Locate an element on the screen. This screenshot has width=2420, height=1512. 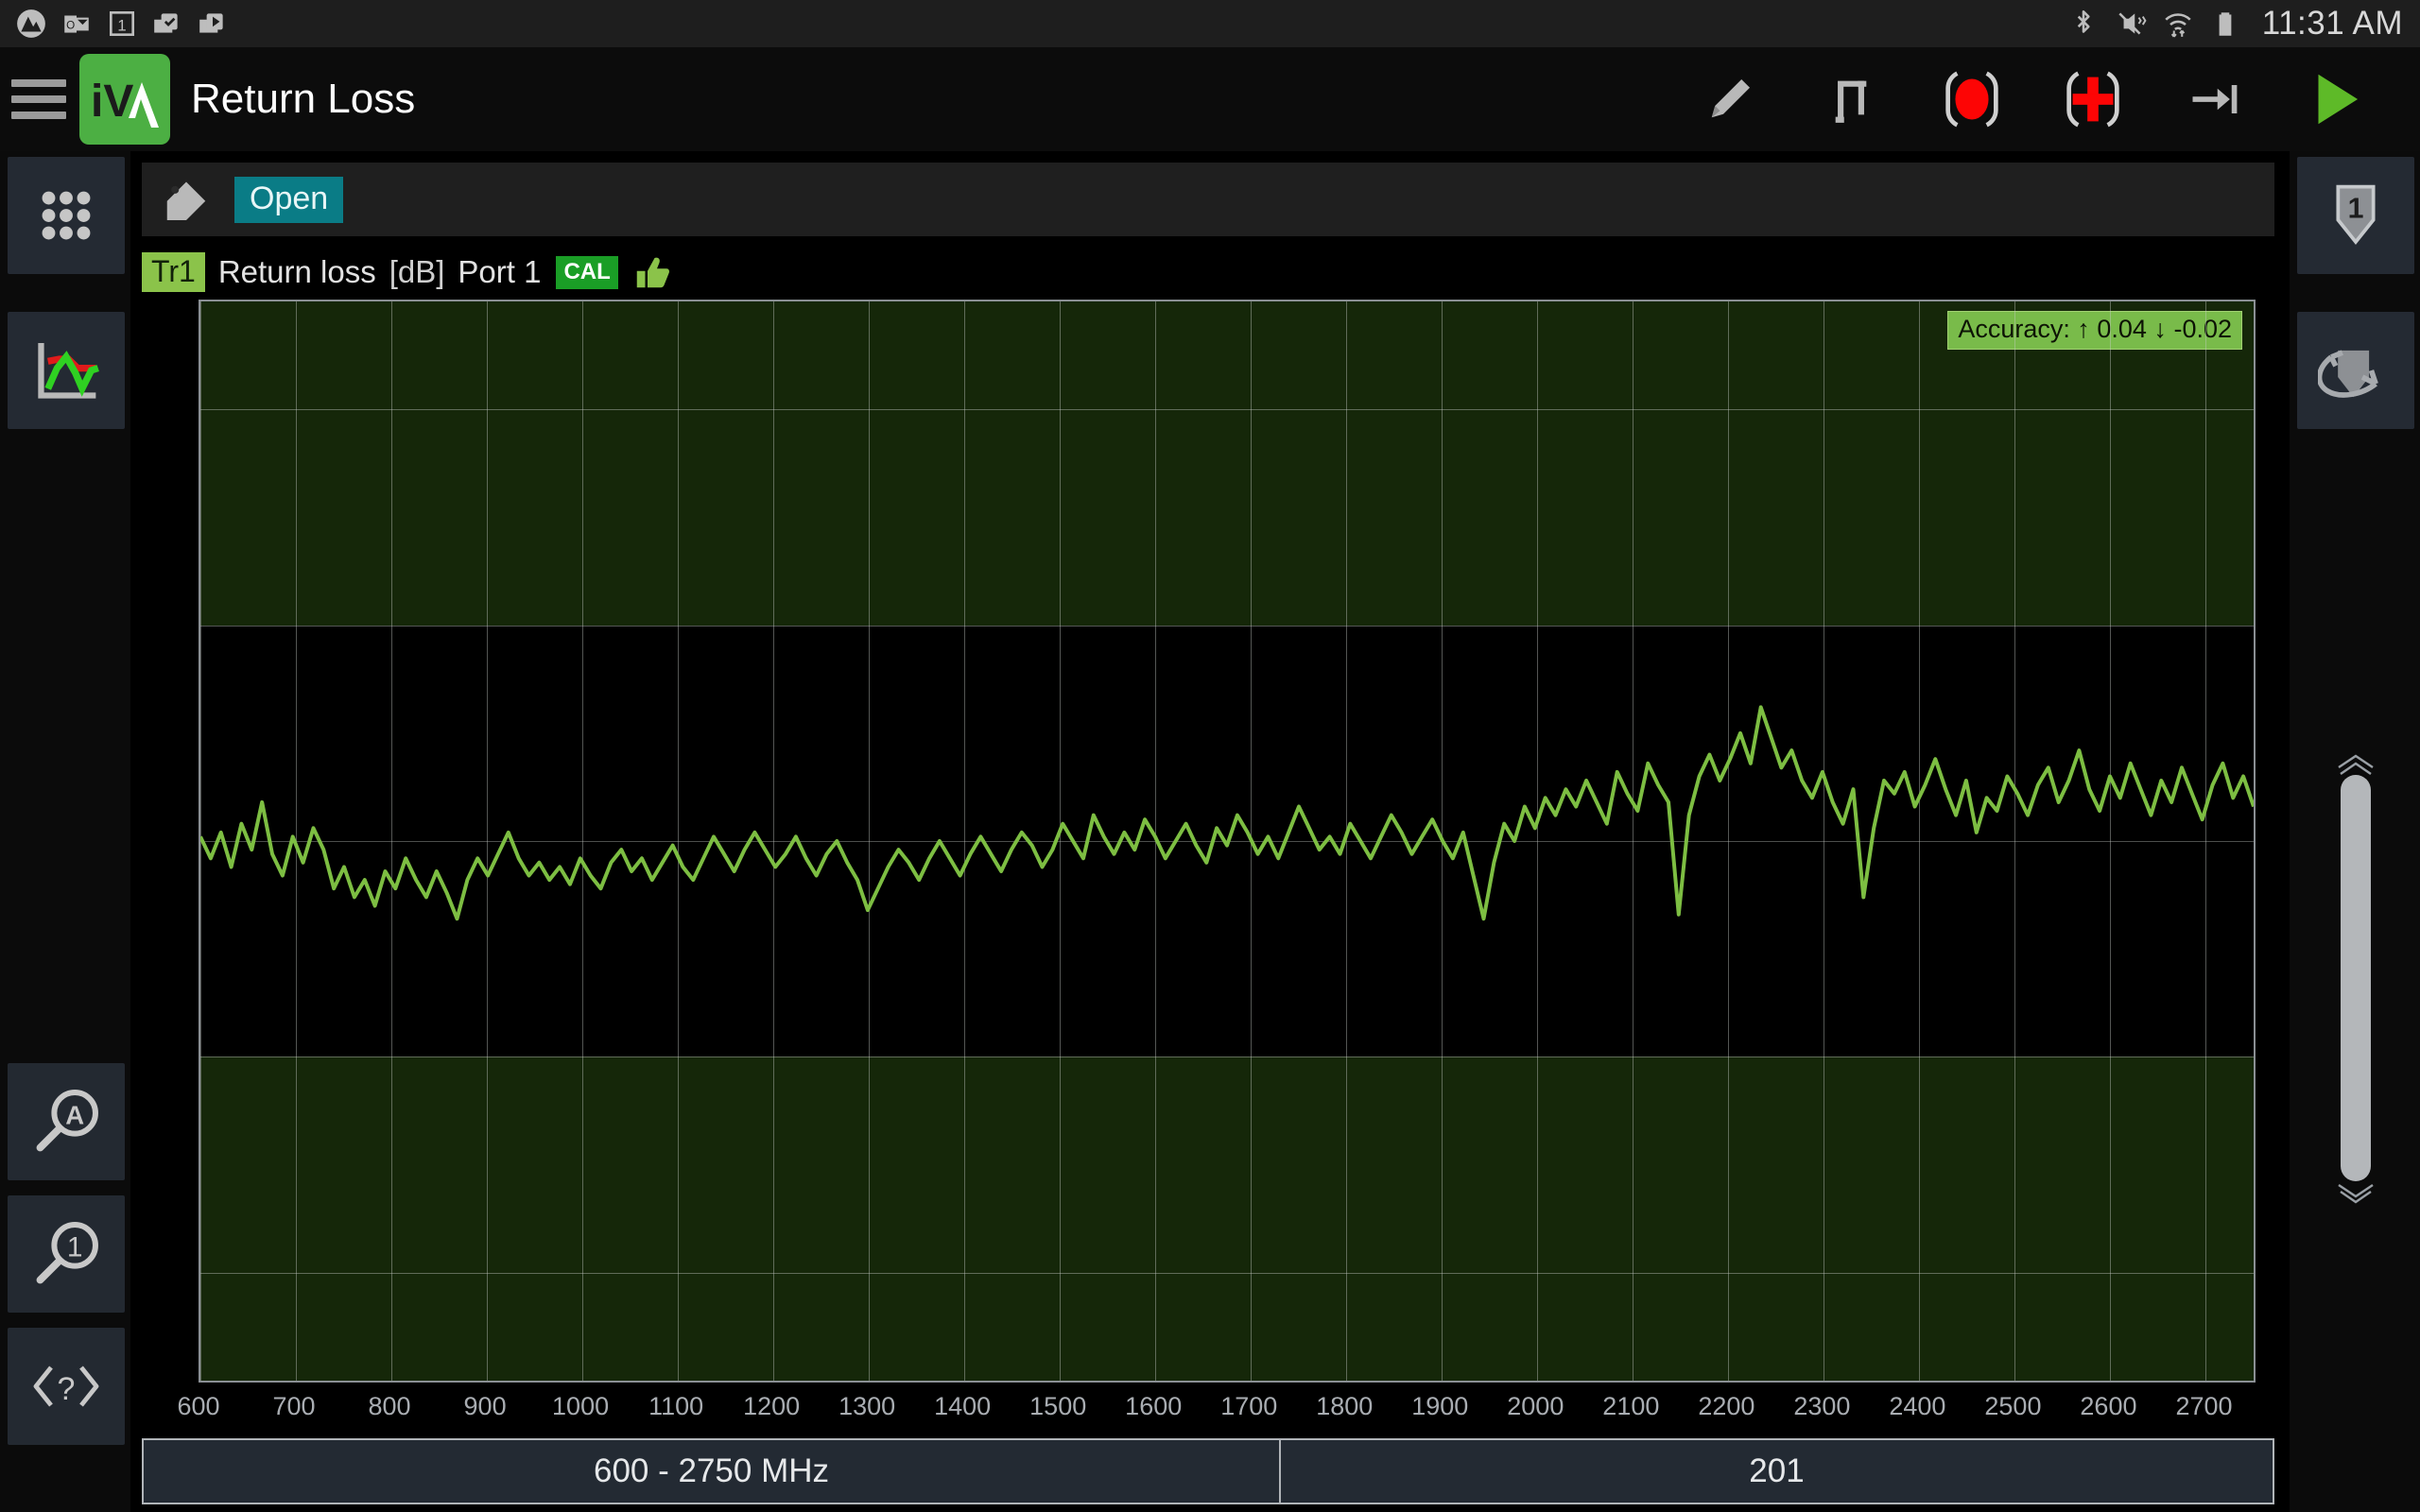
trace-chart-icon is located at coordinates (68, 371).